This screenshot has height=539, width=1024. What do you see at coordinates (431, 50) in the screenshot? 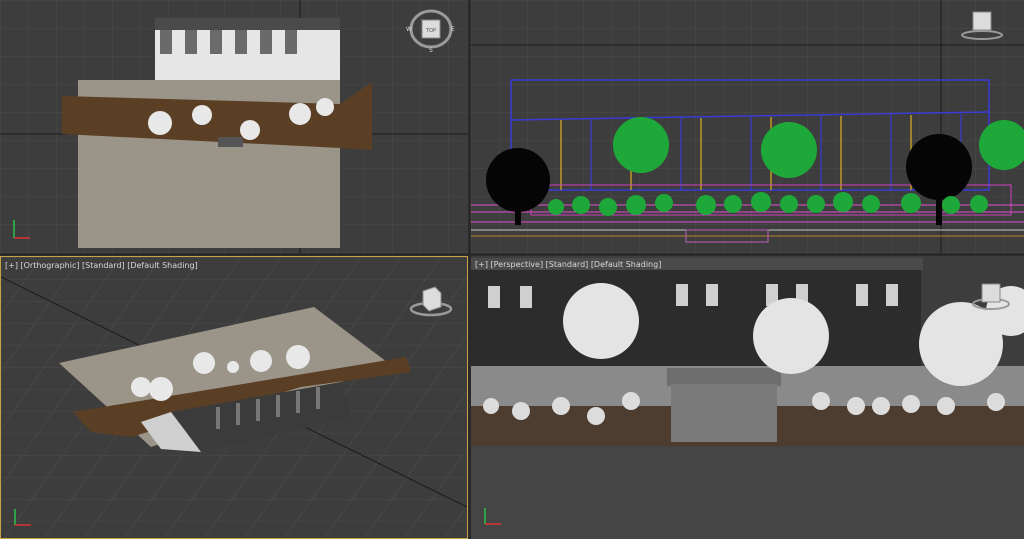
I see `compass-south: S` at bounding box center [431, 50].